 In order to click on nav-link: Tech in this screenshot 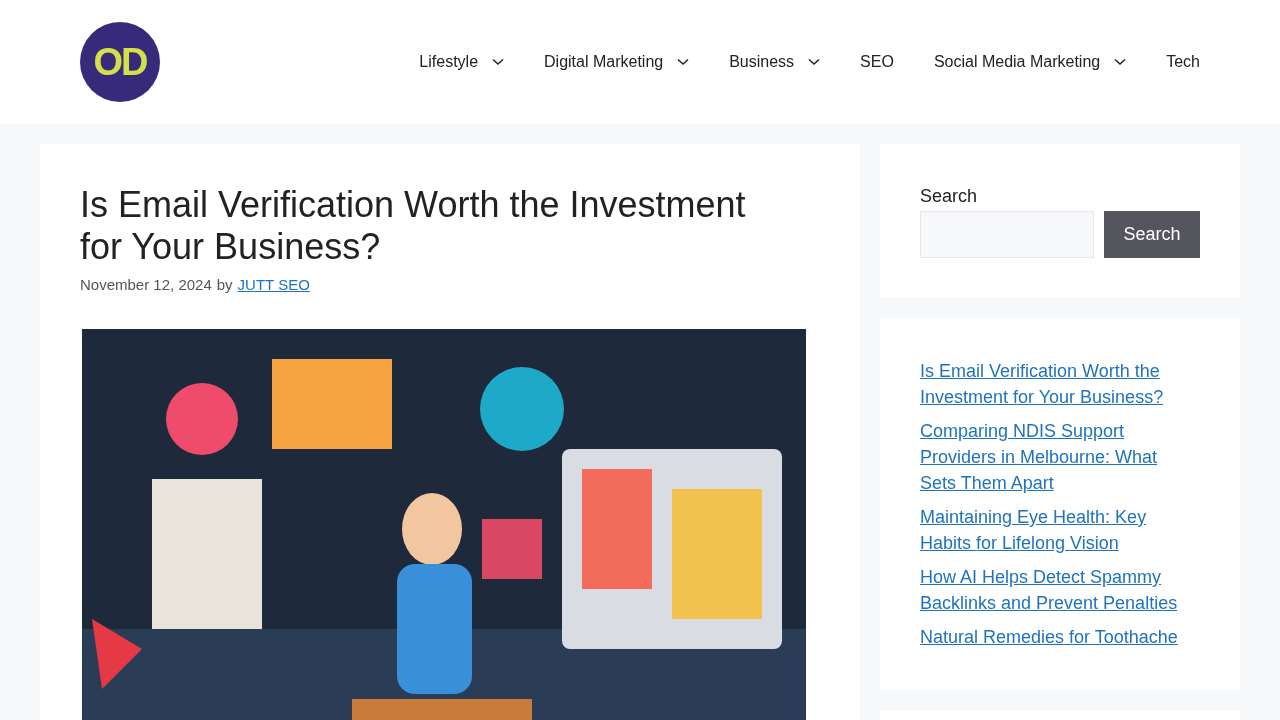, I will do `click(1173, 62)`.